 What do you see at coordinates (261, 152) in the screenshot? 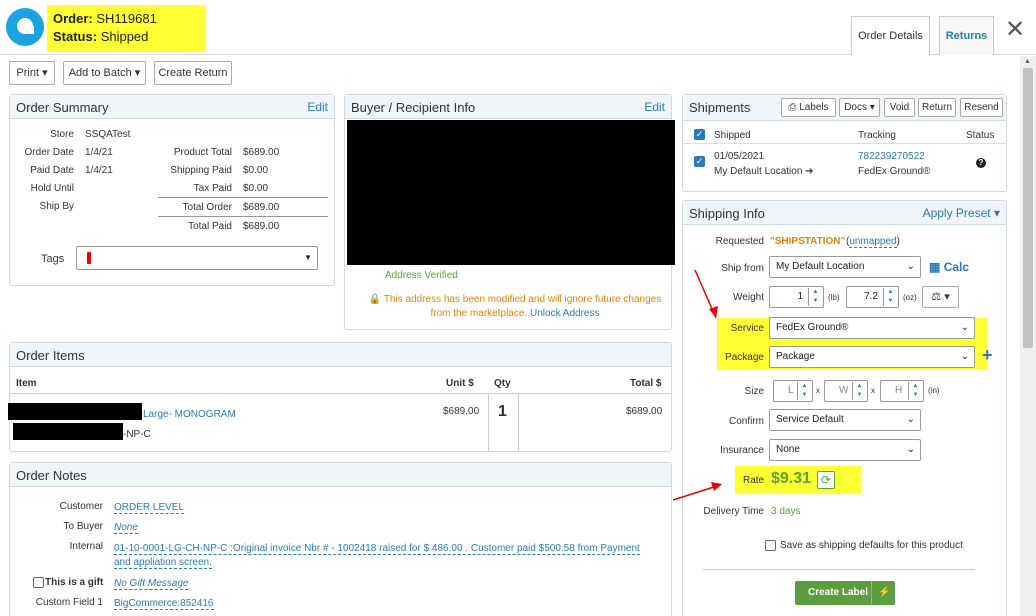
I see `product-total-value: $689.00` at bounding box center [261, 152].